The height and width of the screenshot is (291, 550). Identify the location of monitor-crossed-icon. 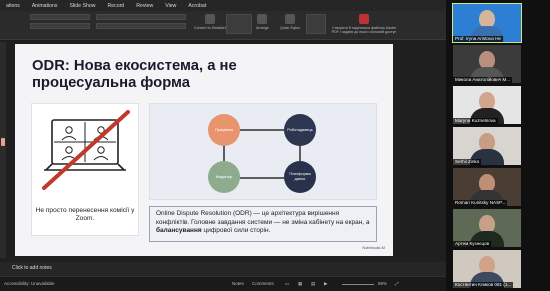
(86, 150).